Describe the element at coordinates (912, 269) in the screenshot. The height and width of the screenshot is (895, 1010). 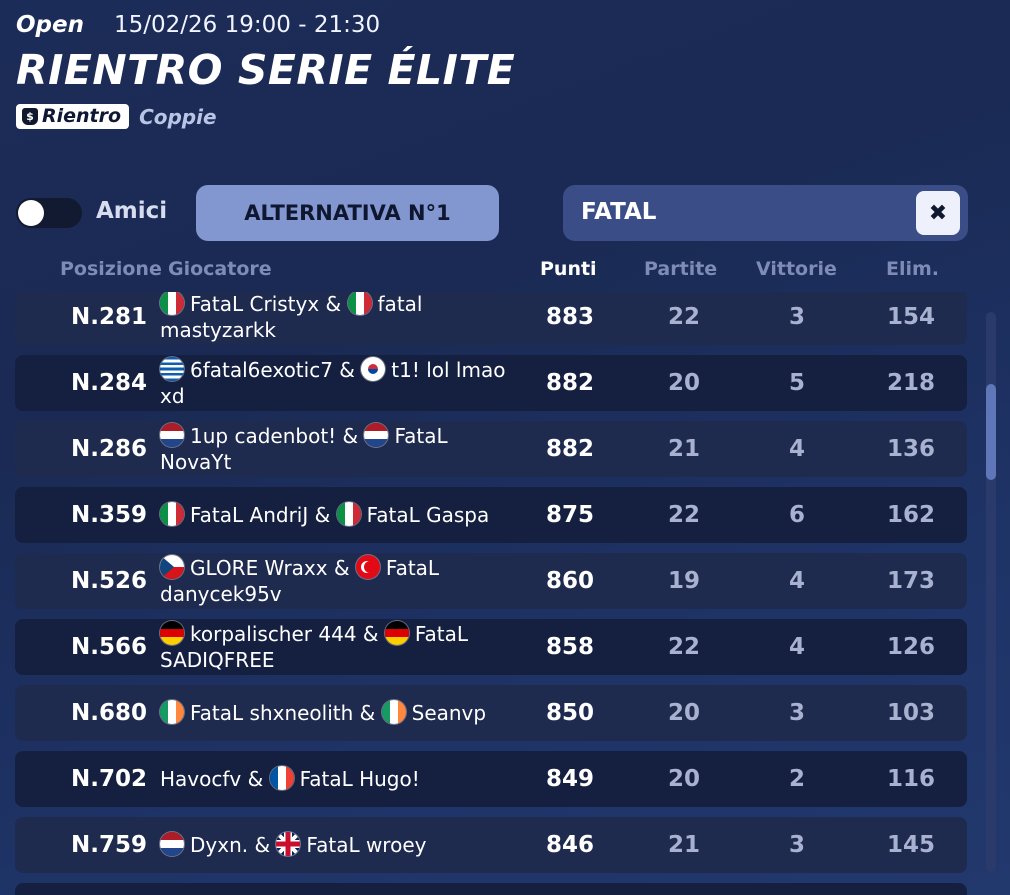
I see `header-elims: Elim.` at that location.